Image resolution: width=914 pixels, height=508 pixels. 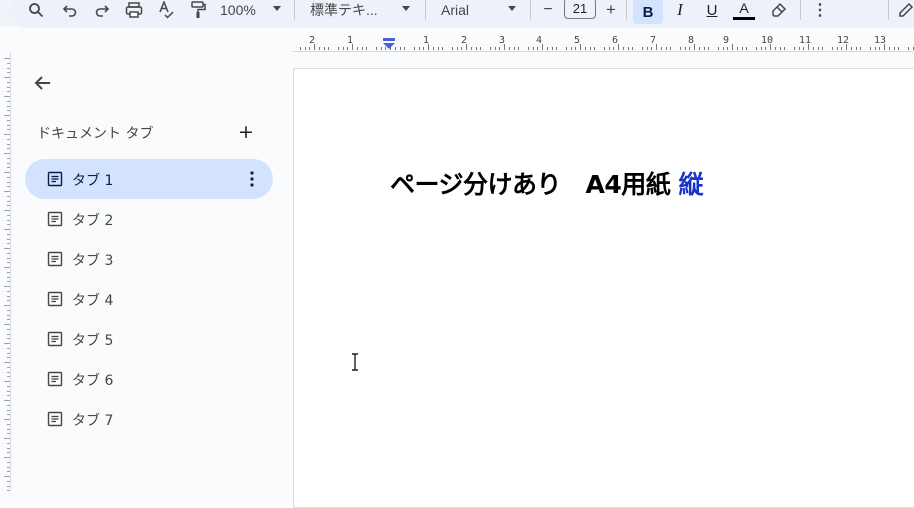 I want to click on more-vert-icon, so click(x=252, y=179).